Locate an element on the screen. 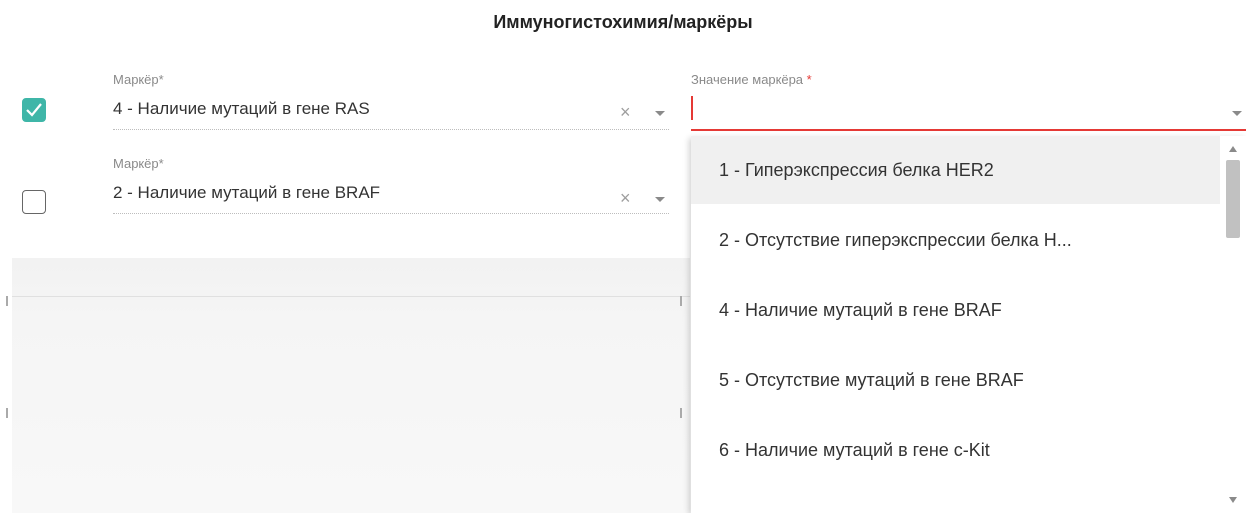 This screenshot has height=513, width=1246. dropdown-option: 5 - Отсутствие мутаций в гене BRAF is located at coordinates (955, 380).